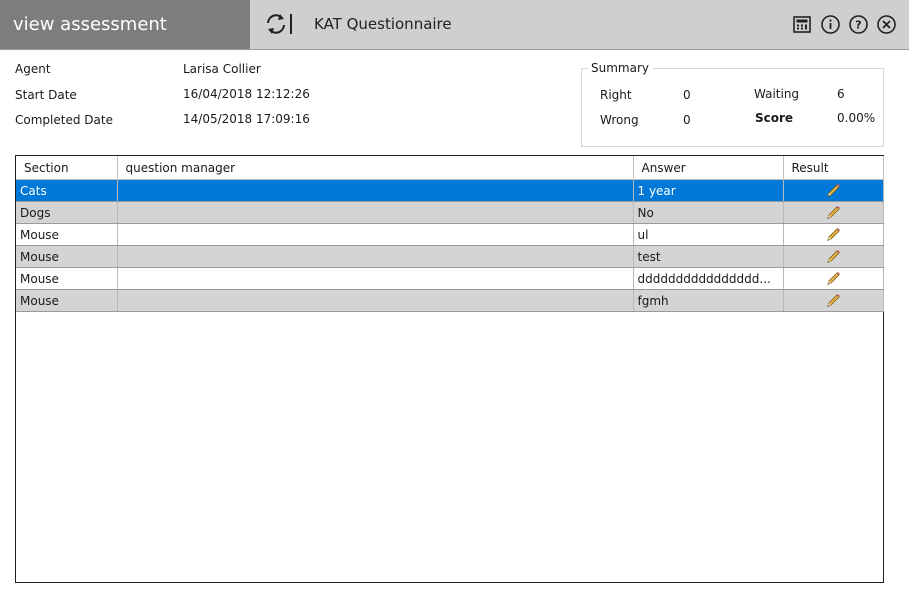 The image size is (909, 602). I want to click on title-bar: view assessment KAT Questionnaire ?, so click(454, 25).